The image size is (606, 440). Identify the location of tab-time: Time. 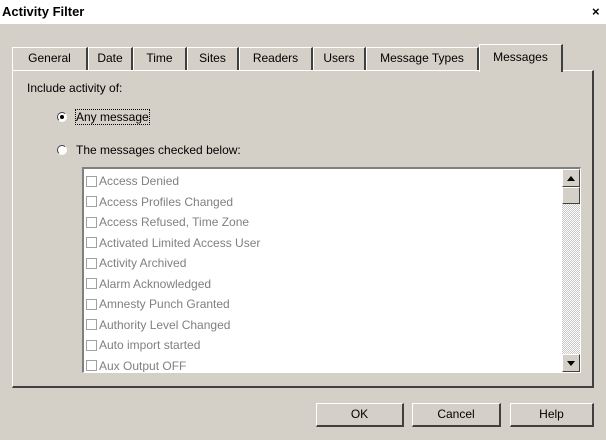
(160, 58).